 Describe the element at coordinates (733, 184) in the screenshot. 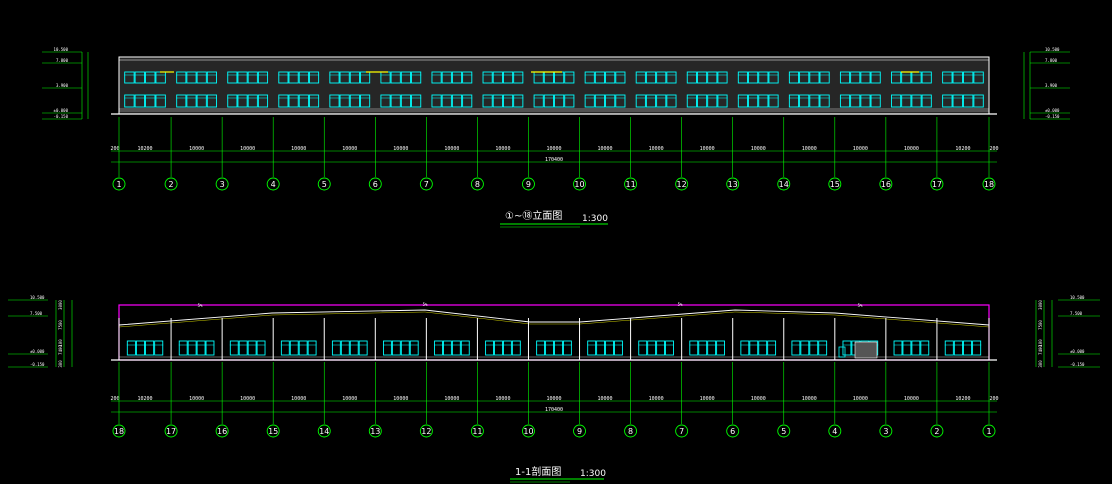

I see `elevation-axis-number: 13` at that location.